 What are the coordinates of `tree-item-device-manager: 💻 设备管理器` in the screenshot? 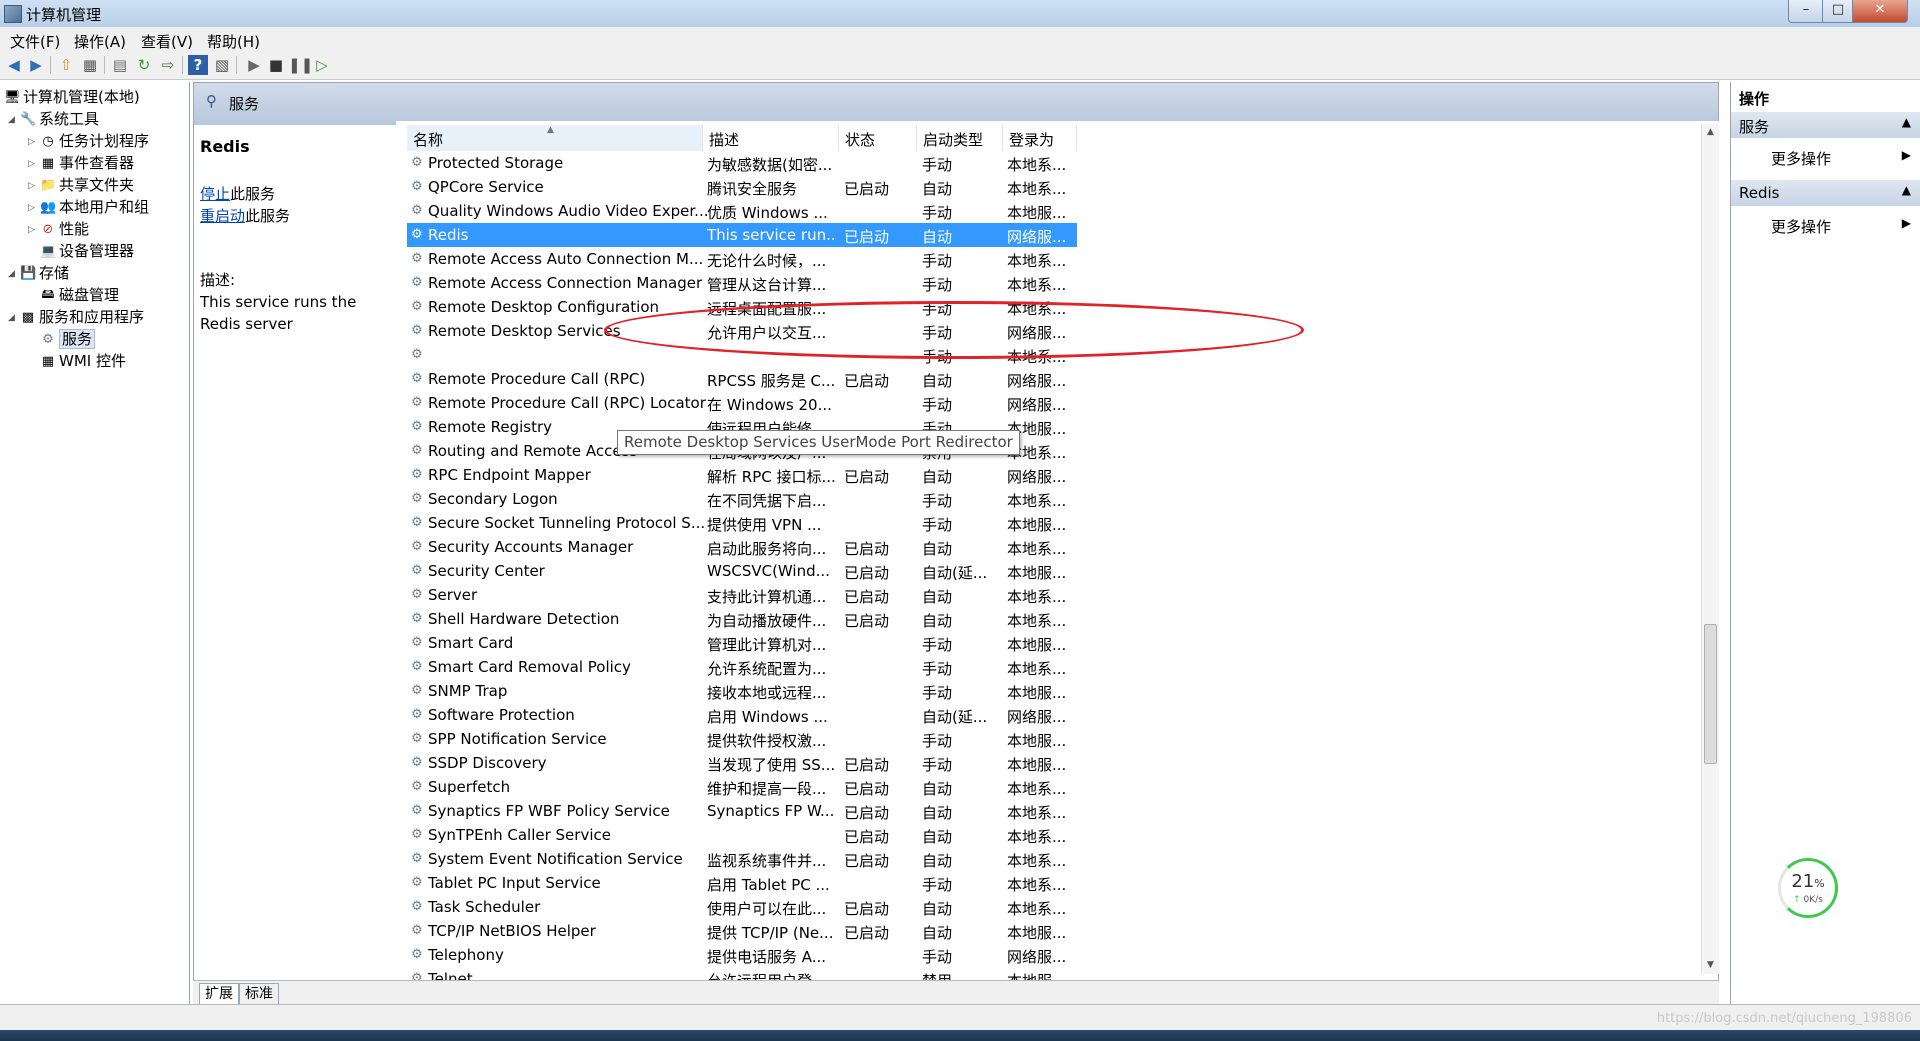 It's located at (87, 250).